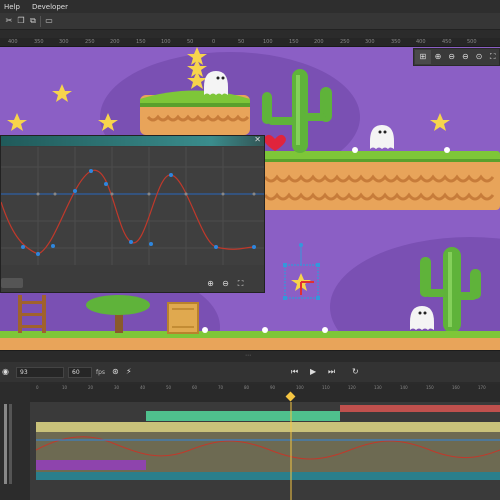  What do you see at coordinates (138, 212) in the screenshot?
I see `keyframe-point` at bounding box center [138, 212].